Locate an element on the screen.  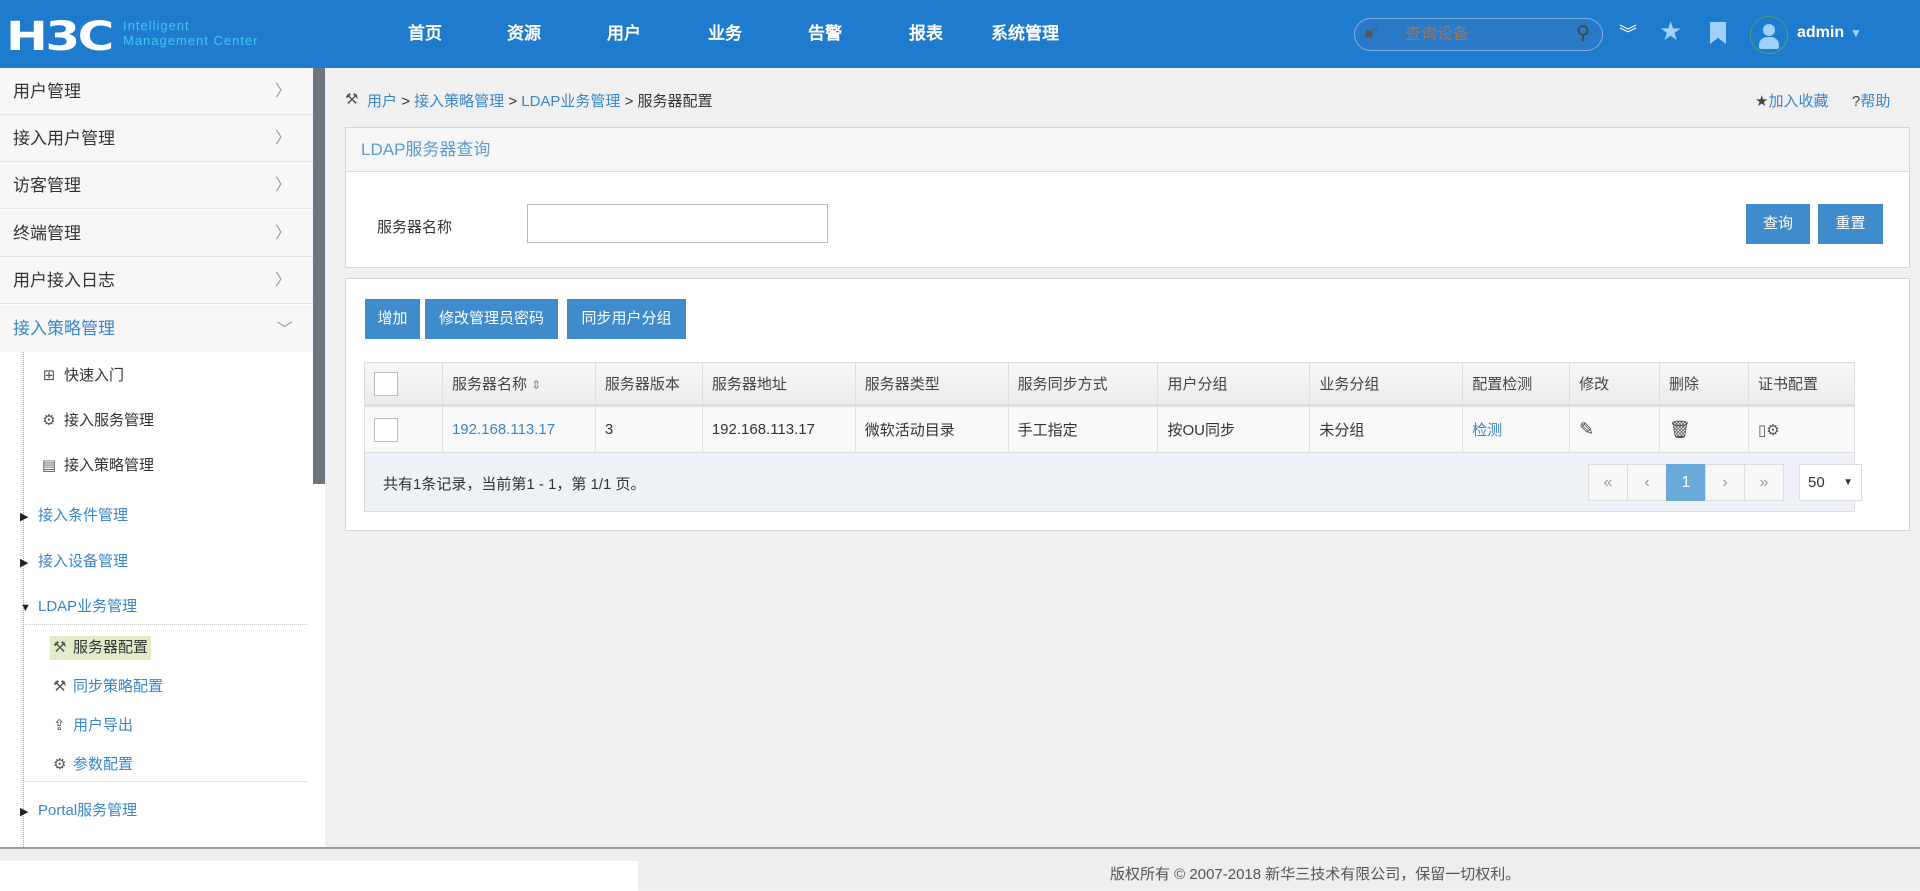
sidebar-item-quick-start: ⊞ 快速入门 is located at coordinates (82, 376).